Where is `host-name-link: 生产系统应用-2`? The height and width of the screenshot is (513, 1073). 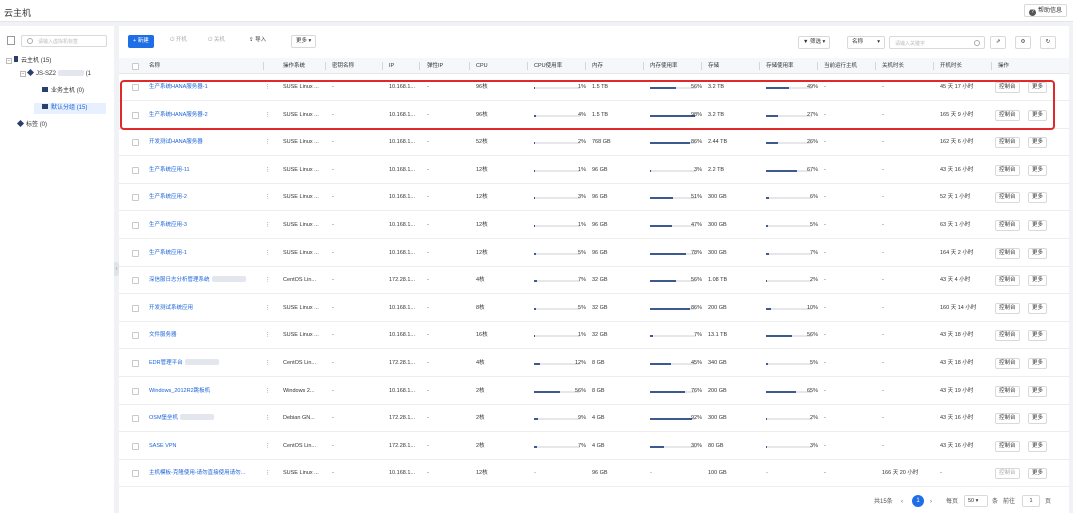
host-name-link: 生产系统应用-2 is located at coordinates (204, 197).